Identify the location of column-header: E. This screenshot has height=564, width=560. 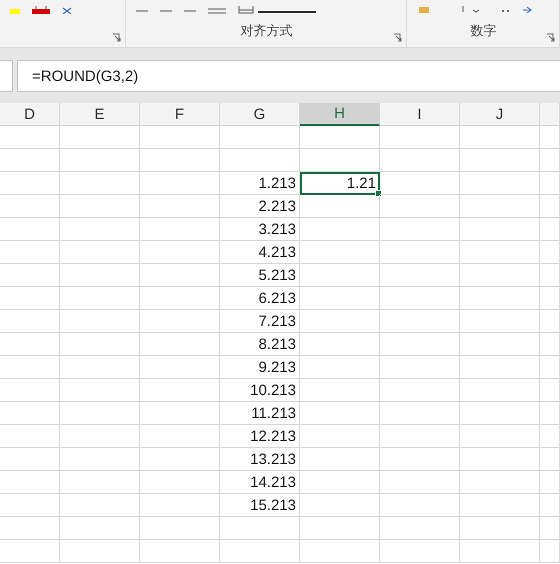
(100, 114).